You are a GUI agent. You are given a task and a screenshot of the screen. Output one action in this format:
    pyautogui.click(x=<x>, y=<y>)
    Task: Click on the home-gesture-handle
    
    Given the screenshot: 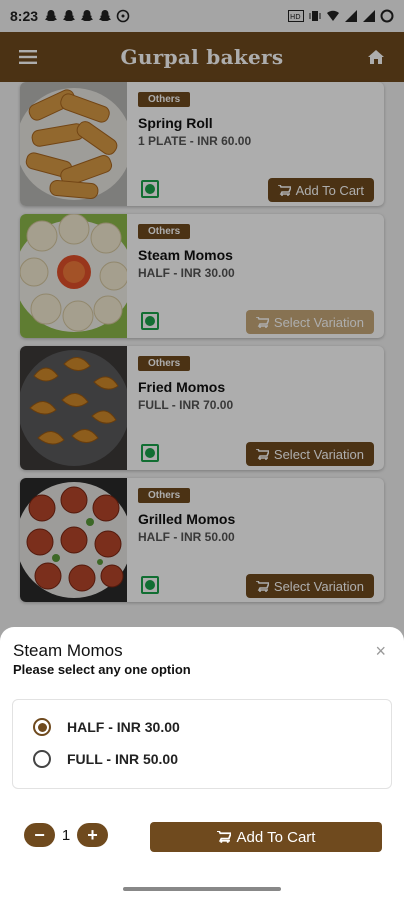 What is the action you would take?
    pyautogui.click(x=202, y=889)
    